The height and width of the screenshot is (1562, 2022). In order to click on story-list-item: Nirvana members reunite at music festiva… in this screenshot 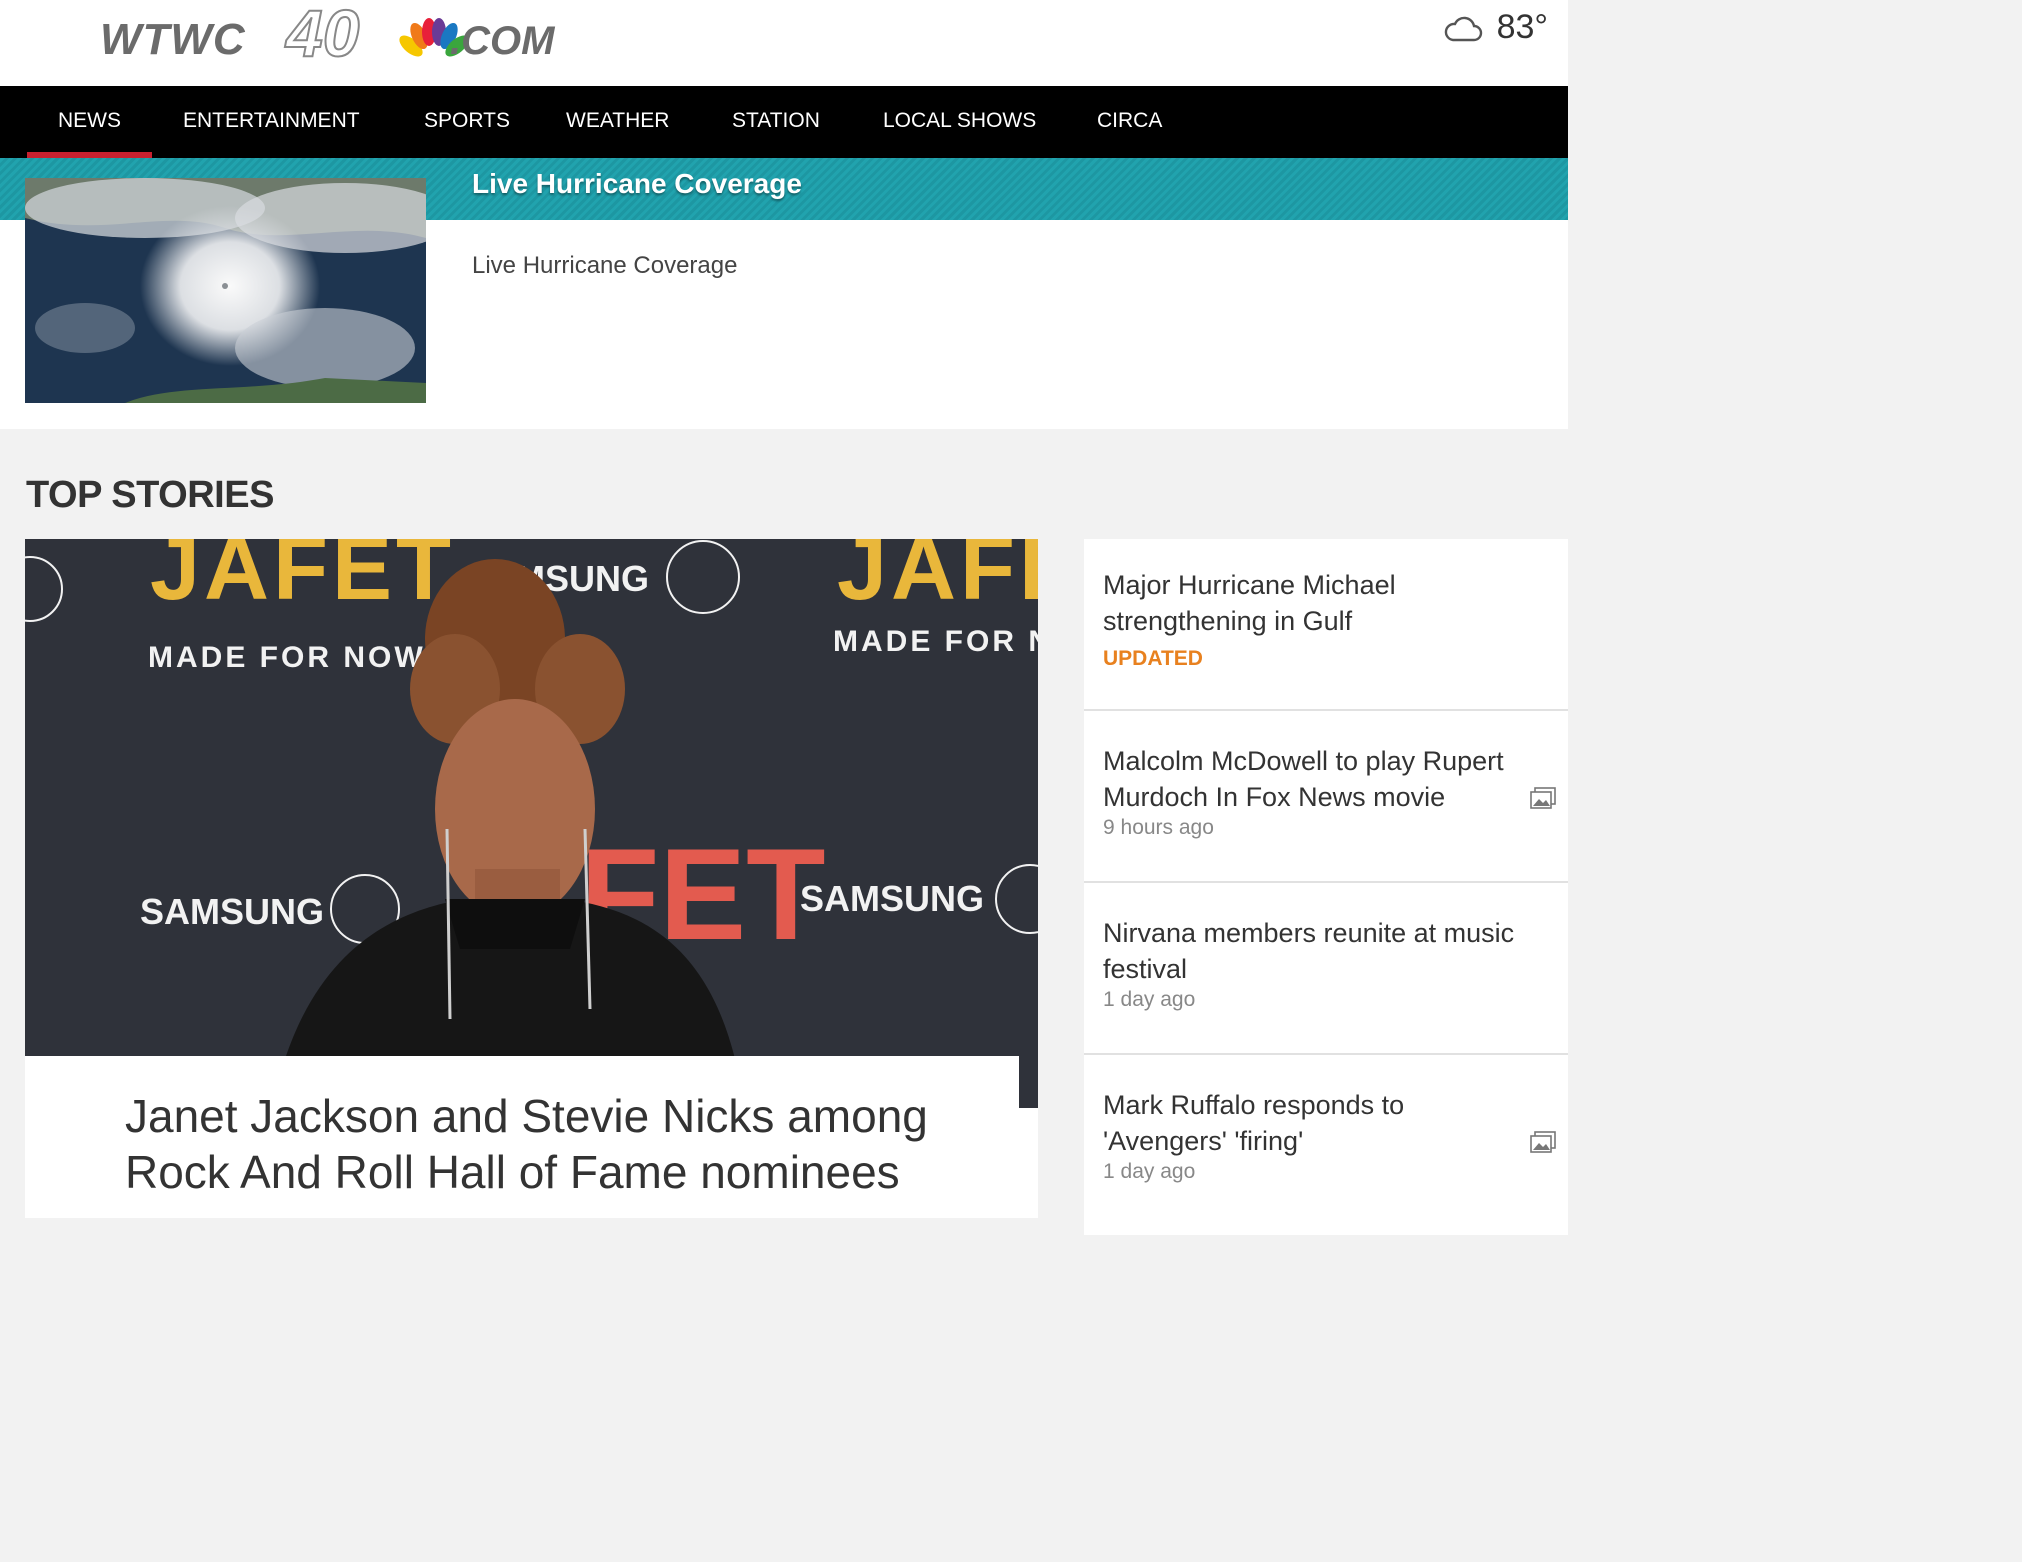, I will do `click(1326, 969)`.